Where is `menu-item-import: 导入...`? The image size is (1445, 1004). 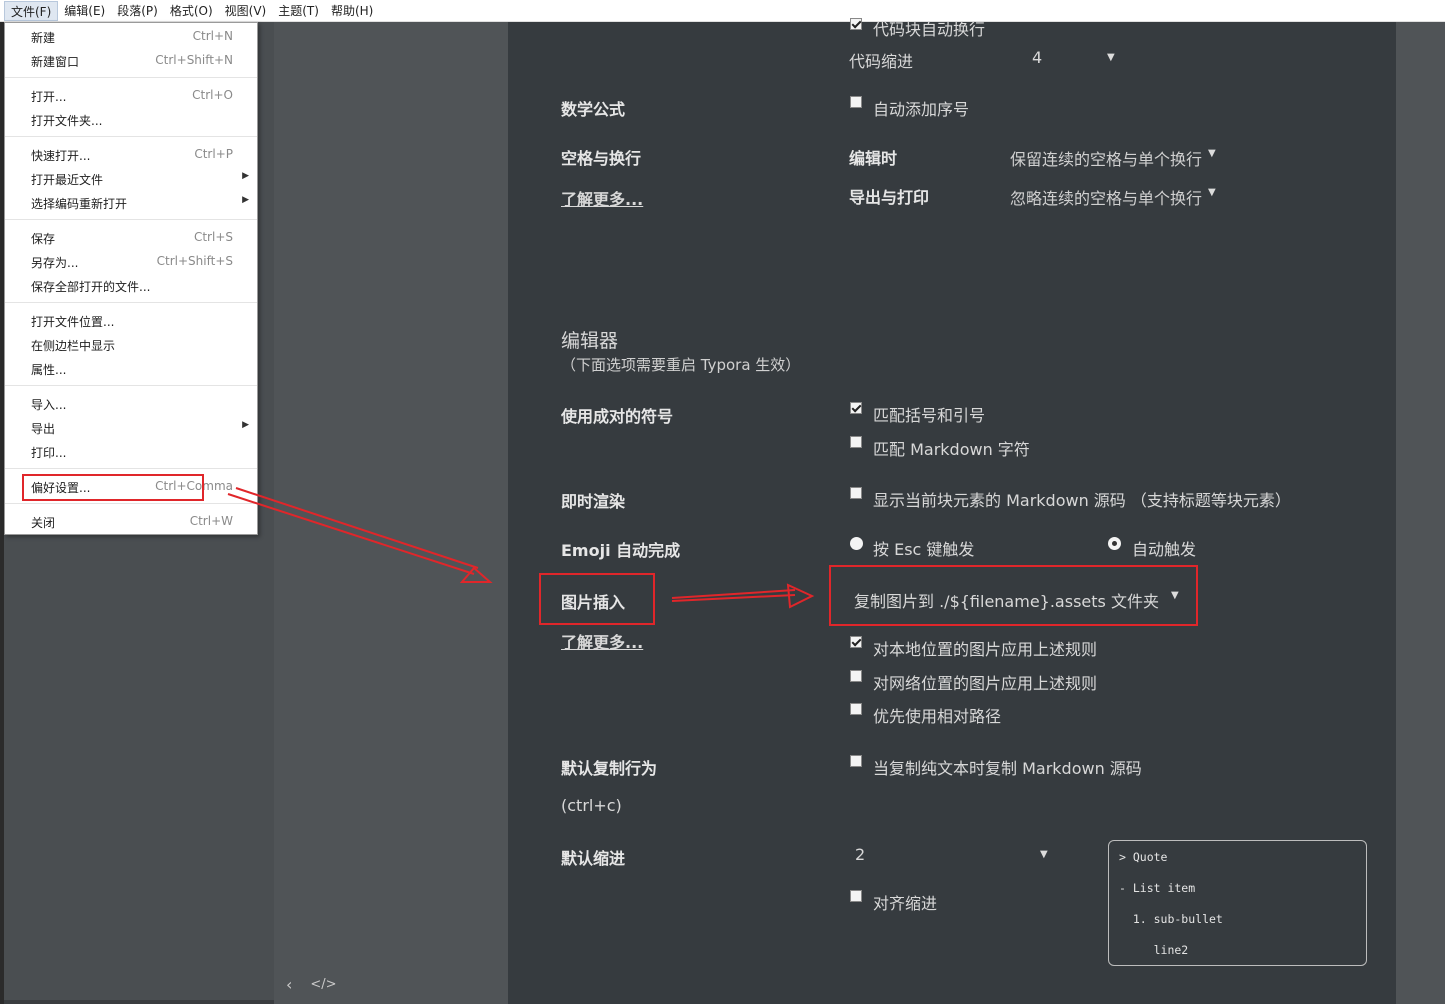 menu-item-import: 导入... is located at coordinates (131, 404).